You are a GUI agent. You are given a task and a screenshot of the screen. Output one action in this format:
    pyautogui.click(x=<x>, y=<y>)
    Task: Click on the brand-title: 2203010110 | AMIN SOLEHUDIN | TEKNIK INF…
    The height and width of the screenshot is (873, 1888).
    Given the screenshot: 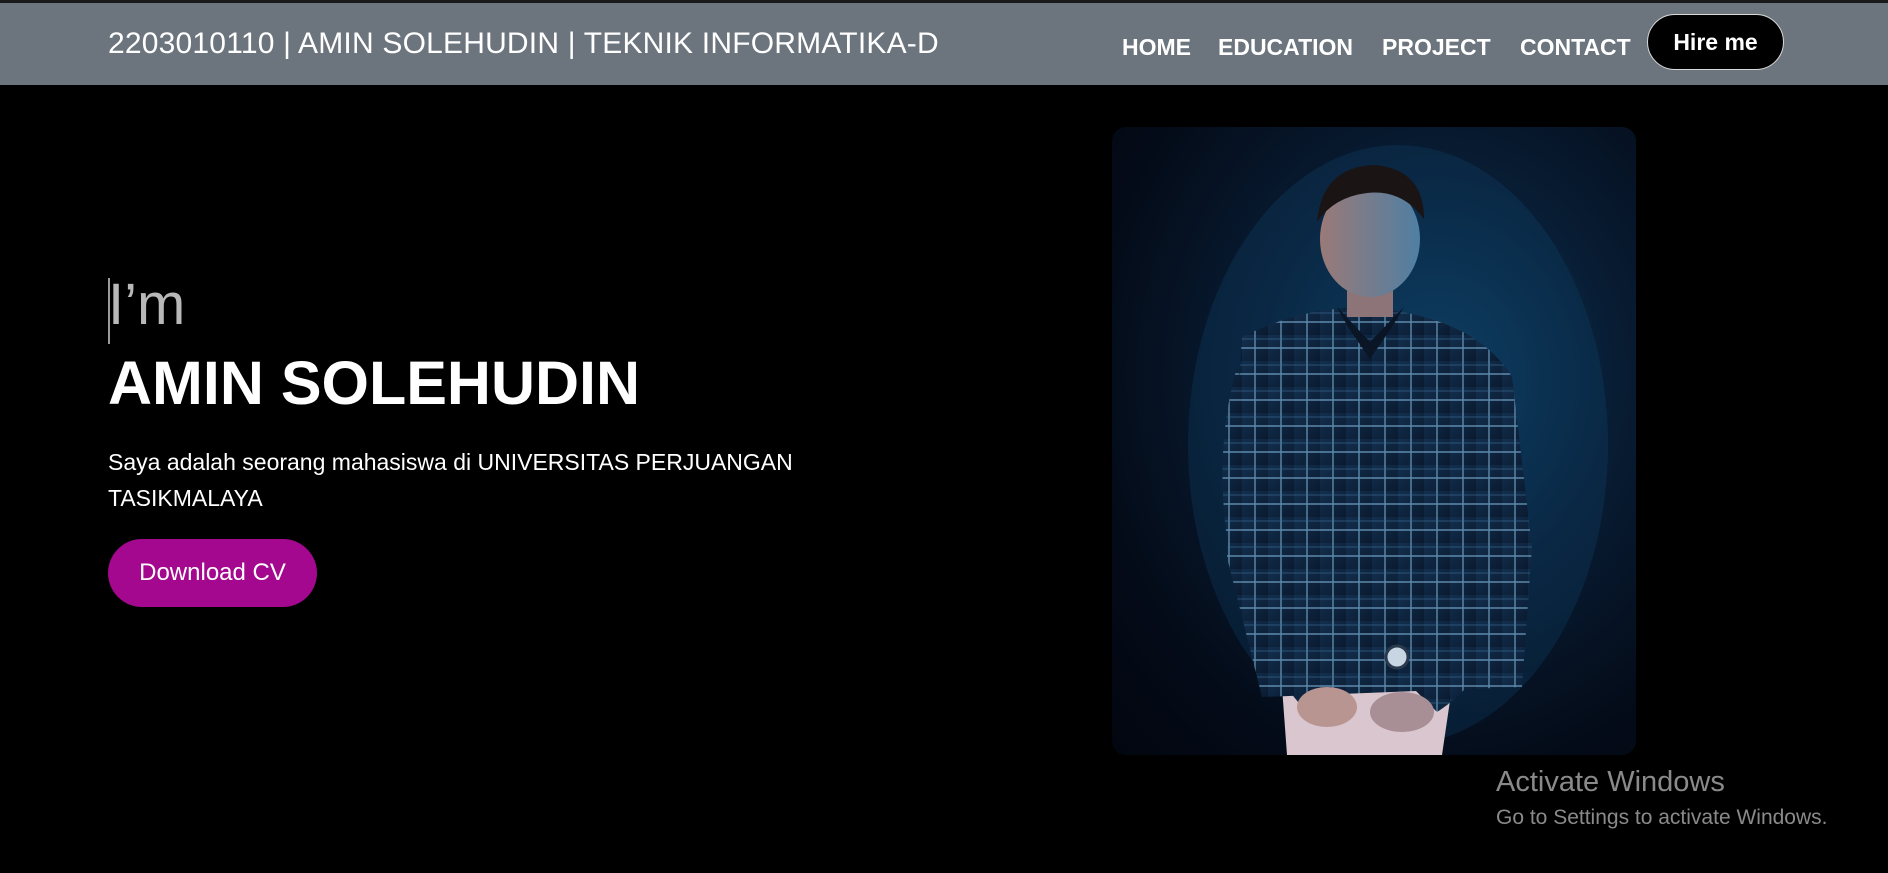 What is the action you would take?
    pyautogui.click(x=523, y=43)
    